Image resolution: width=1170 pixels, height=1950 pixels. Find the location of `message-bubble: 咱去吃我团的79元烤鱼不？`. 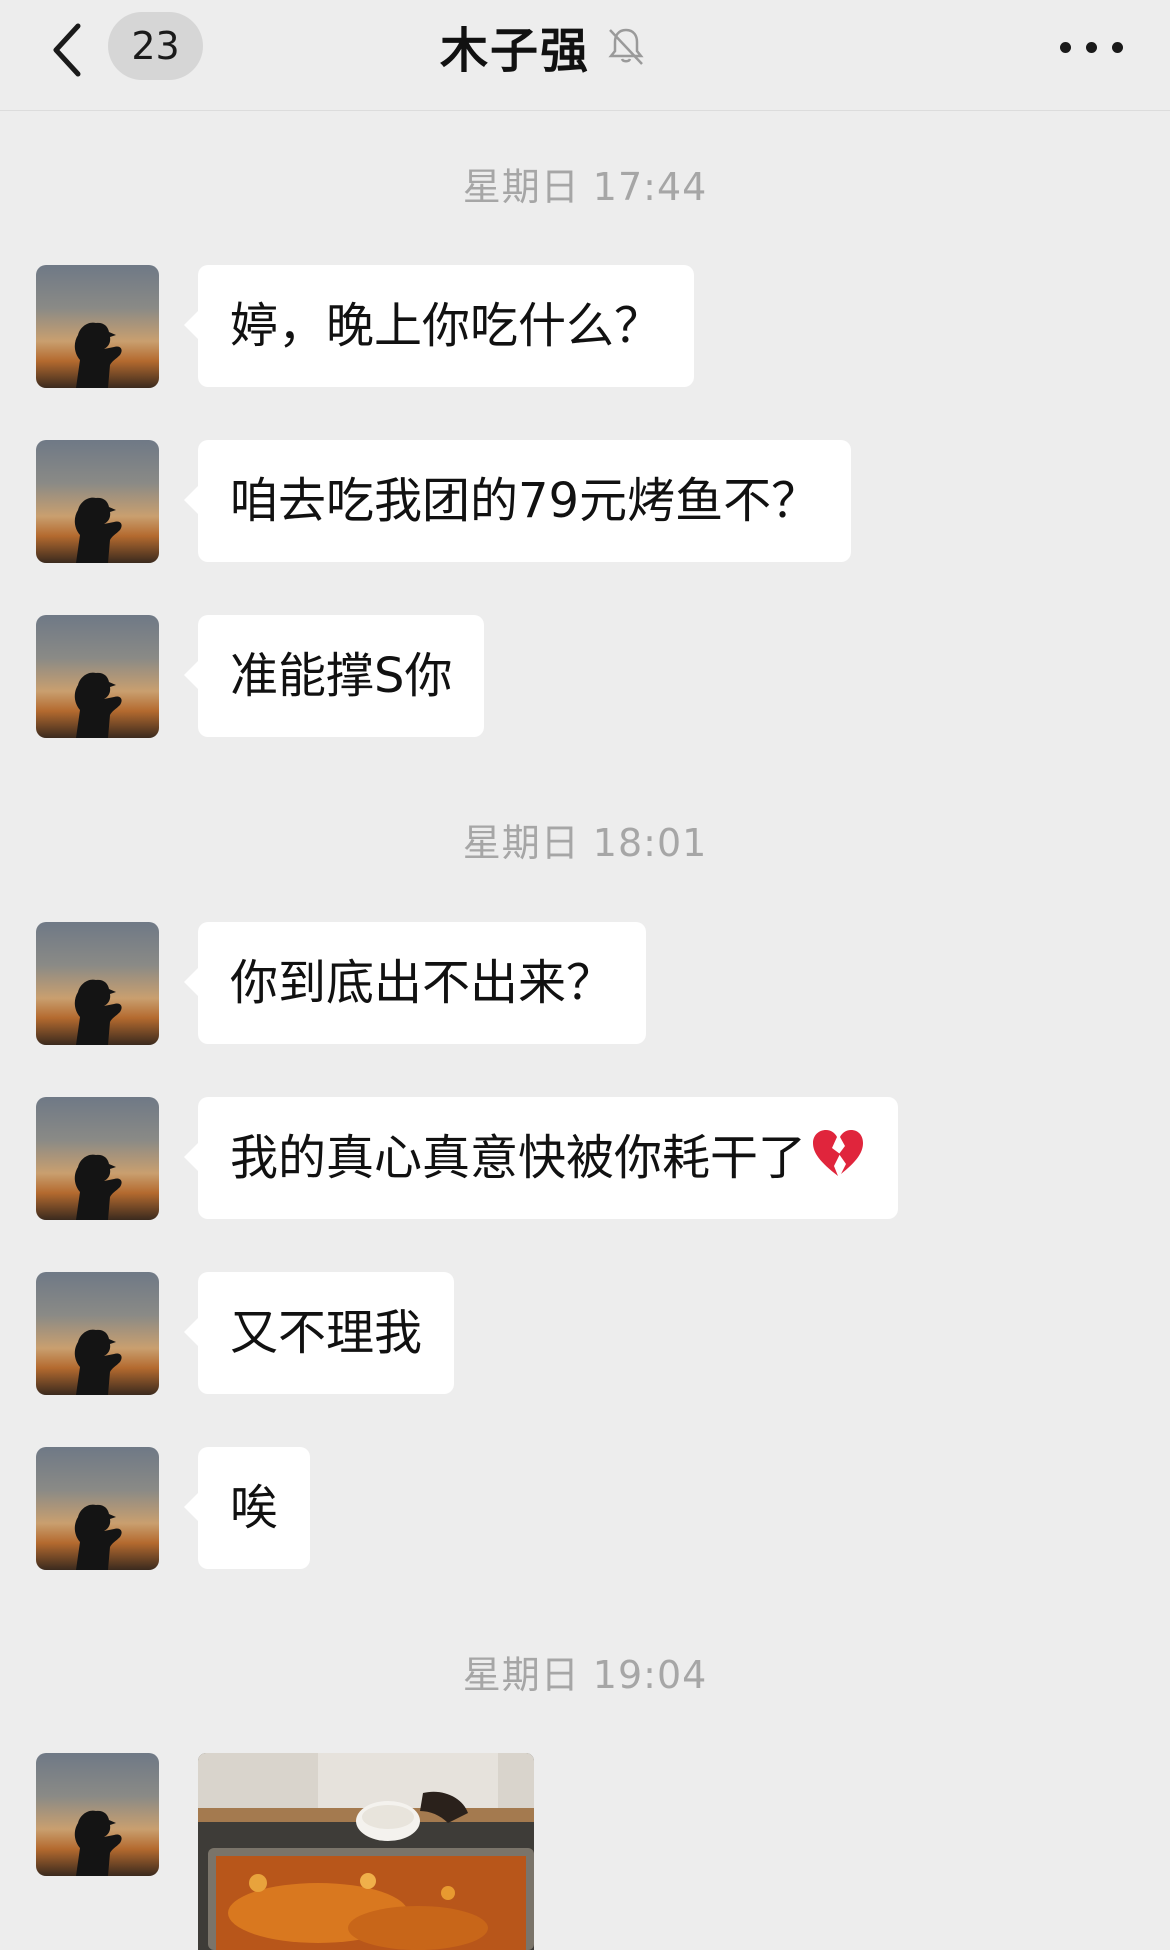

message-bubble: 咱去吃我团的79元烤鱼不？ is located at coordinates (517, 501).